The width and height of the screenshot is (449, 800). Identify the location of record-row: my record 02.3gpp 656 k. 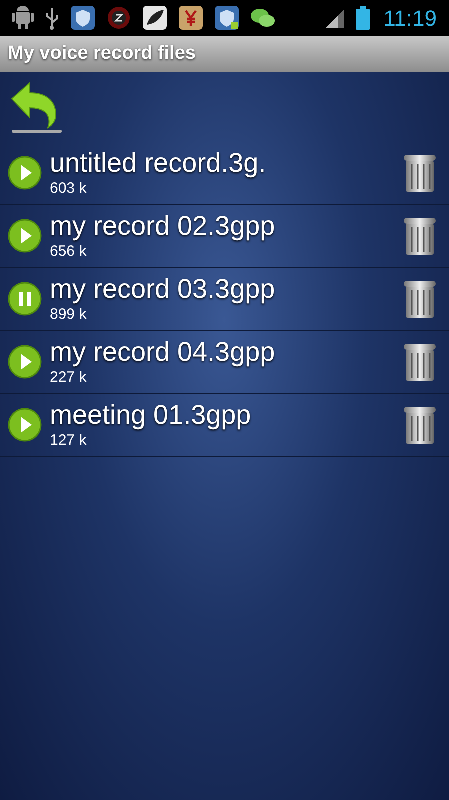
(224, 236).